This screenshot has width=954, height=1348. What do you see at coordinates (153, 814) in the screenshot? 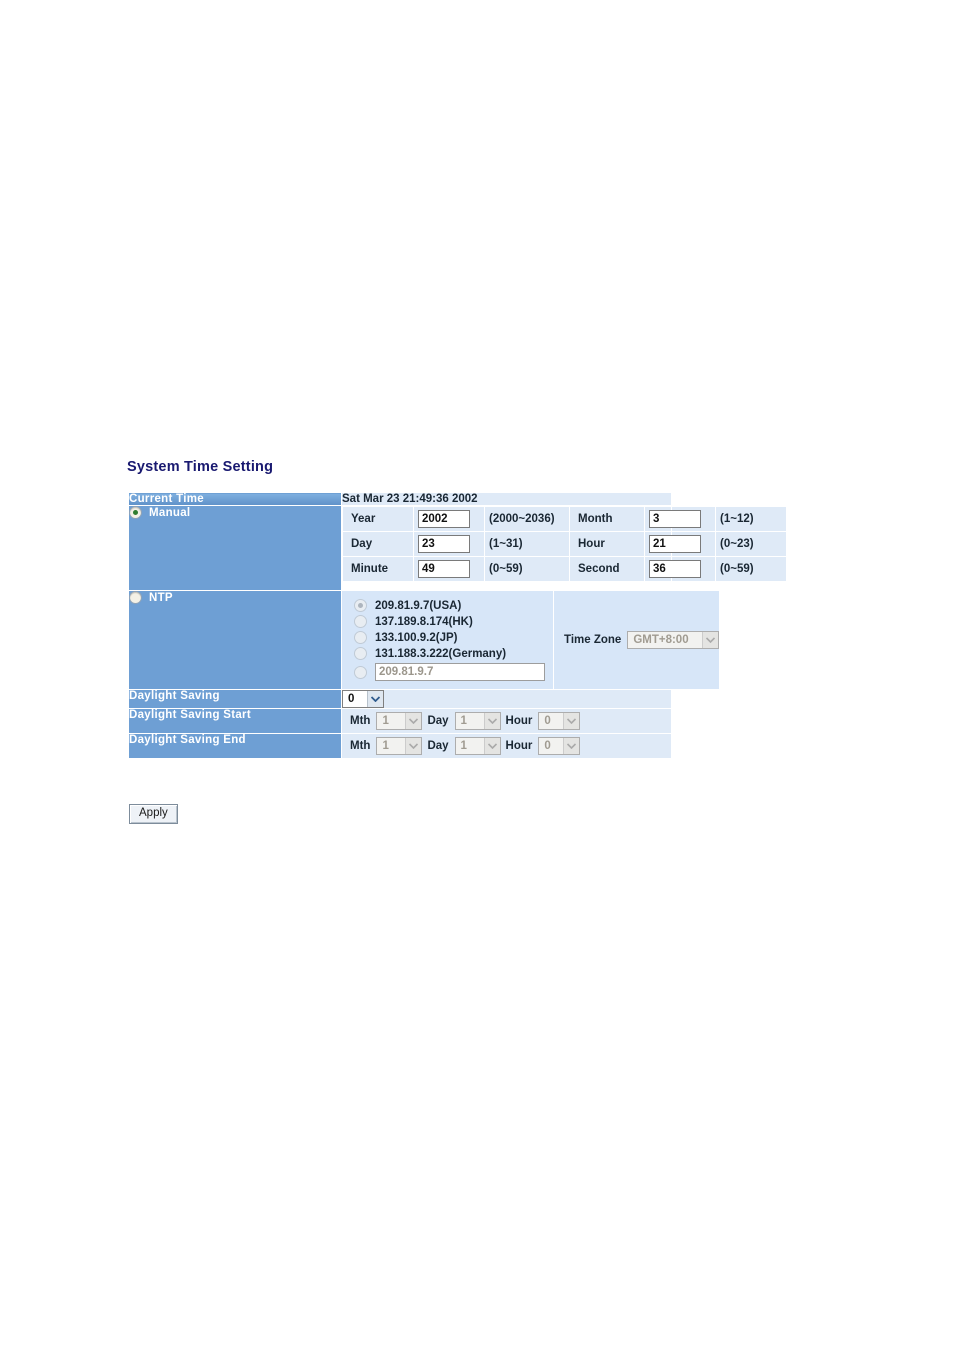
I see `apply-button: Apply` at bounding box center [153, 814].